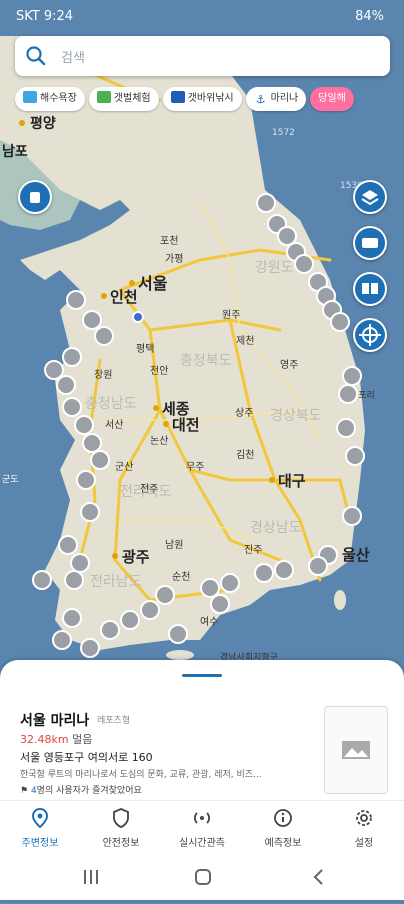 This screenshot has width=404, height=904. Describe the element at coordinates (138, 317) in the screenshot. I see `current-location-dot` at that location.